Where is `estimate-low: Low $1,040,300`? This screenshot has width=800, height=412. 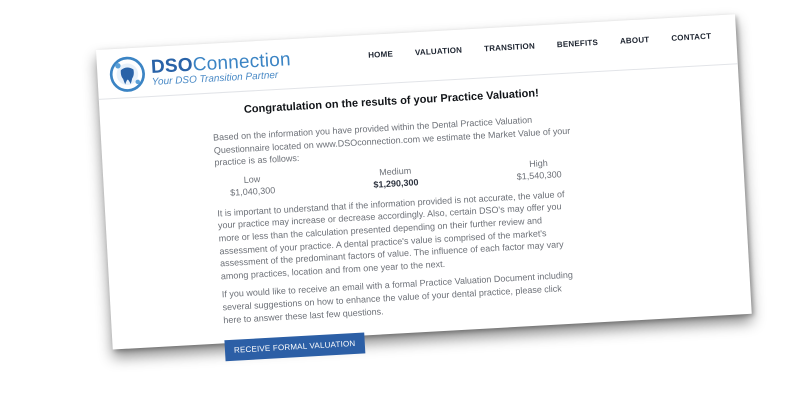 estimate-low: Low $1,040,300 is located at coordinates (252, 185).